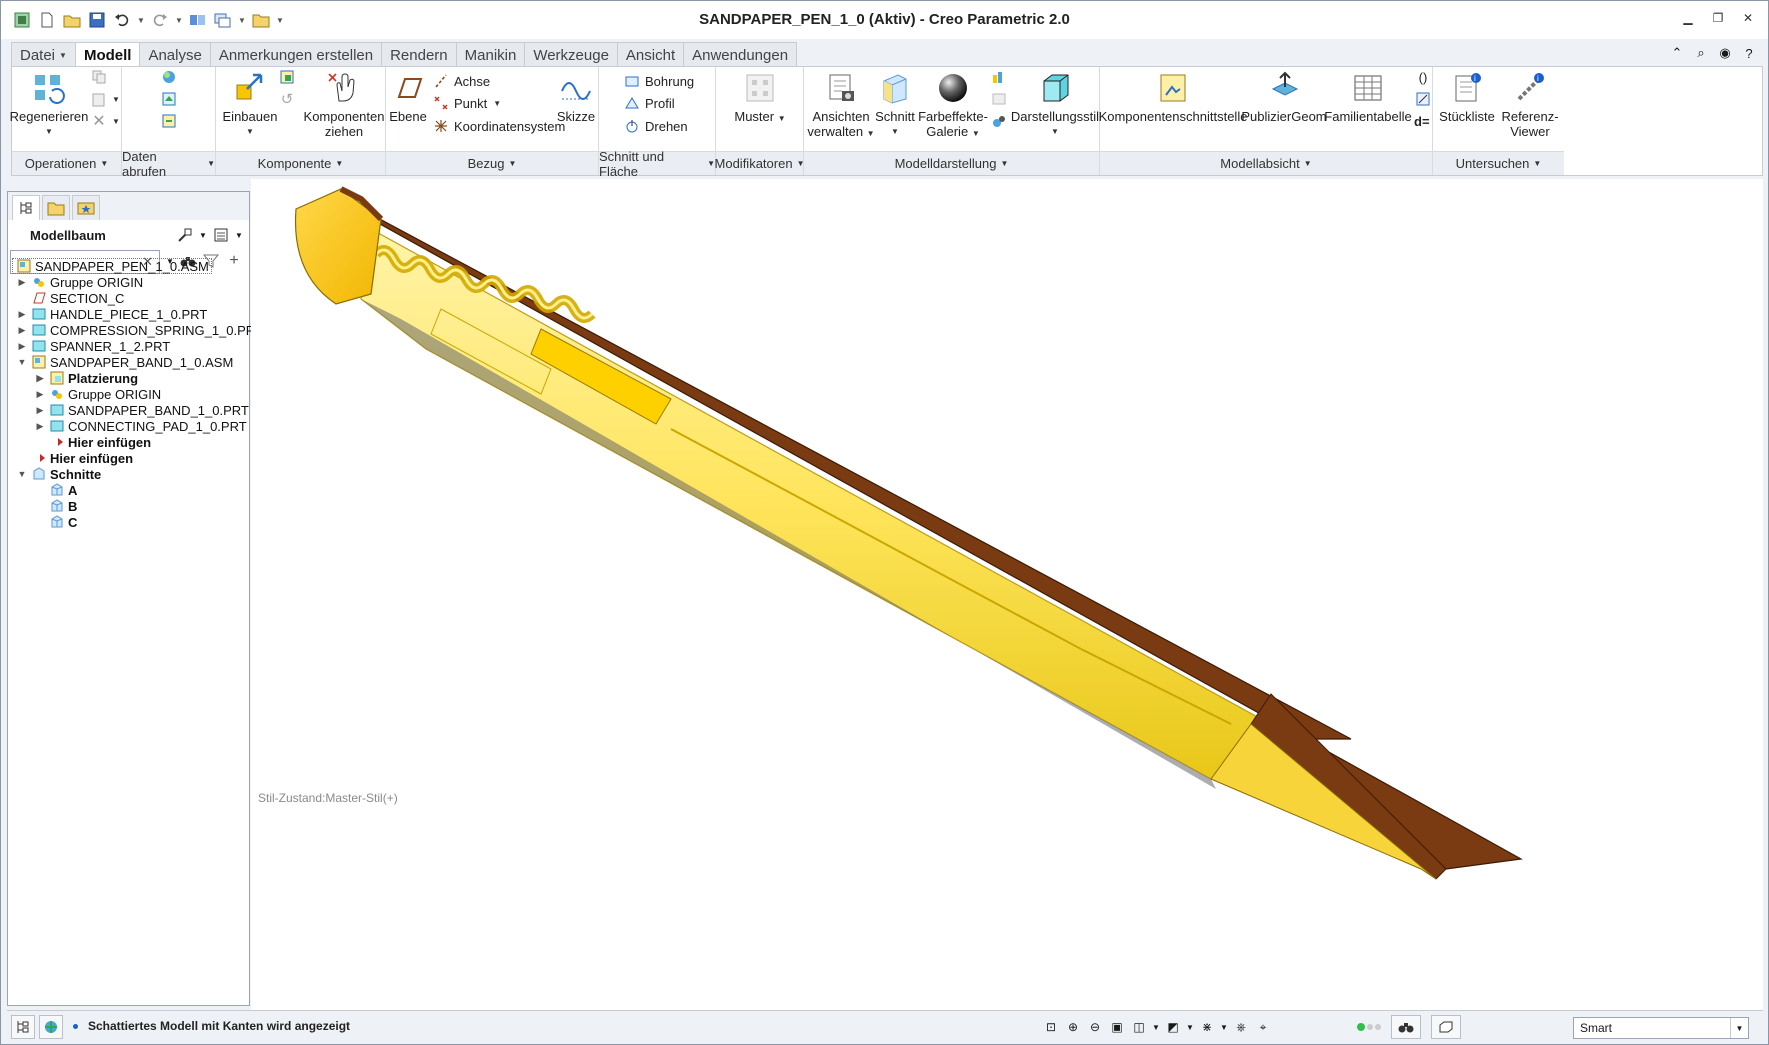 The height and width of the screenshot is (1045, 1769). Describe the element at coordinates (498, 126) in the screenshot. I see `koordinatensystem-button: Koordinatensystem` at that location.